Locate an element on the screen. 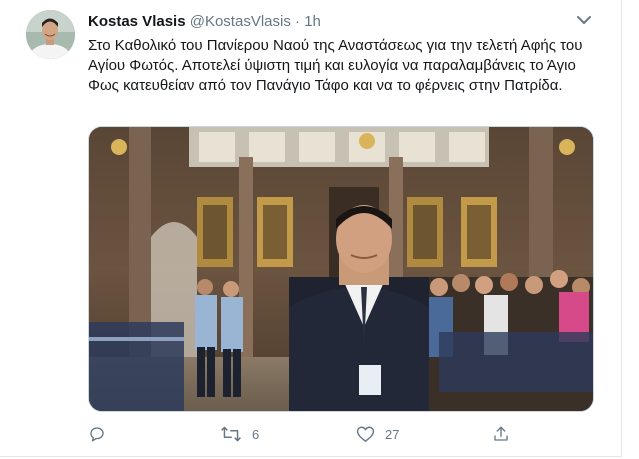 Image resolution: width=639 pixels, height=459 pixels. timestamp: 1h is located at coordinates (312, 21).